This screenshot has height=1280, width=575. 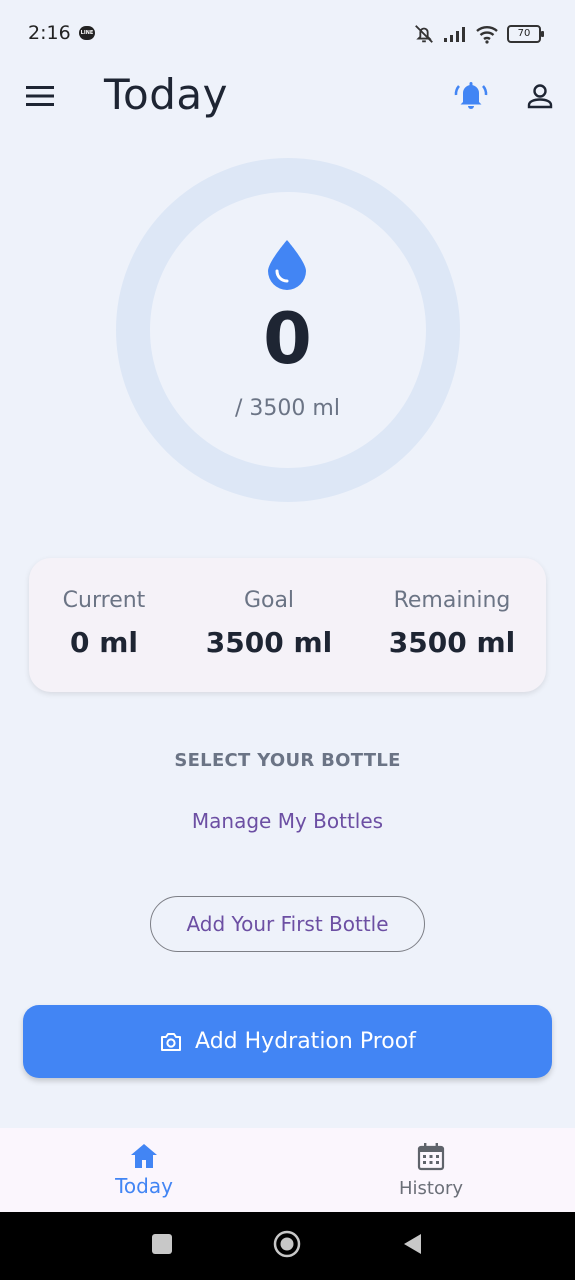 I want to click on select-bottle-heading: SELECT YOUR BOTTLE, so click(x=287, y=760).